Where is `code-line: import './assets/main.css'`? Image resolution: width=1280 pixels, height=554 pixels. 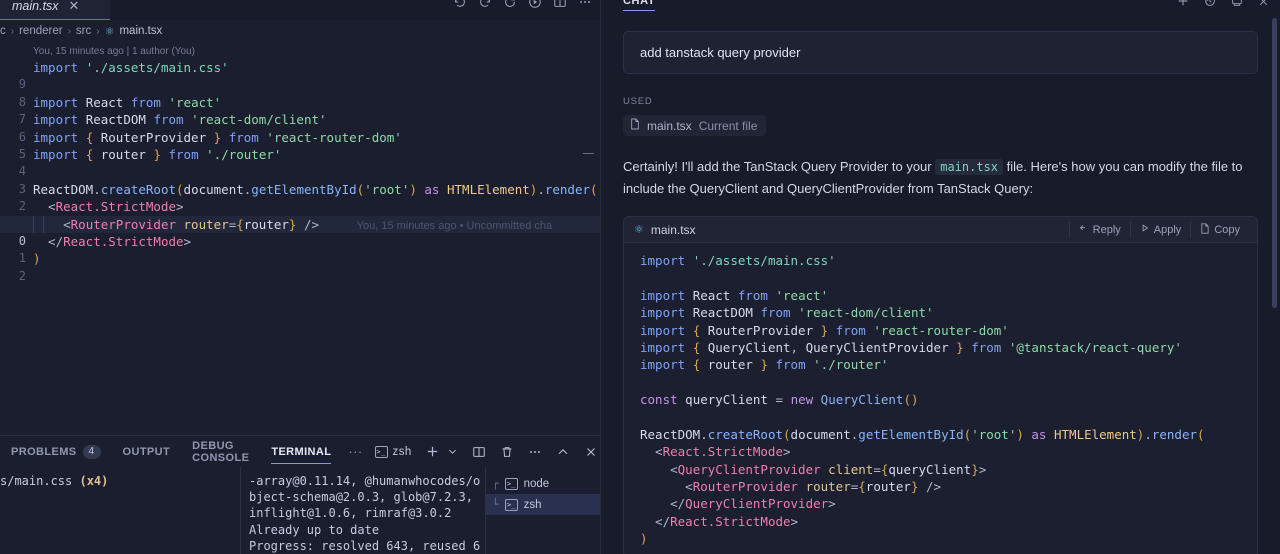 code-line: import './assets/main.css' is located at coordinates (738, 260).